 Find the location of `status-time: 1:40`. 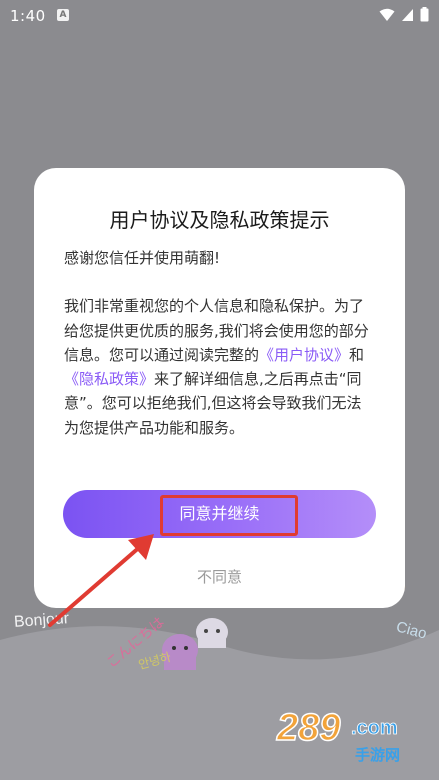

status-time: 1:40 is located at coordinates (28, 16).